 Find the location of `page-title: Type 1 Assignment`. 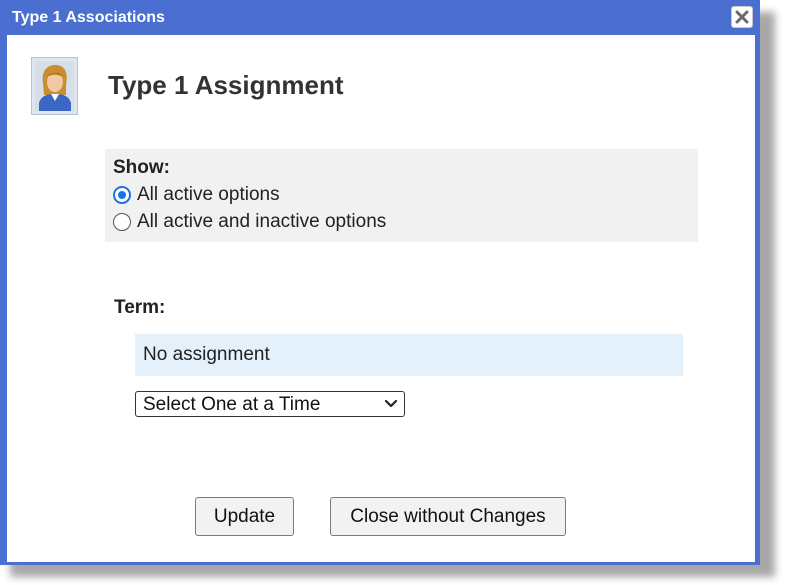

page-title: Type 1 Assignment is located at coordinates (226, 85).